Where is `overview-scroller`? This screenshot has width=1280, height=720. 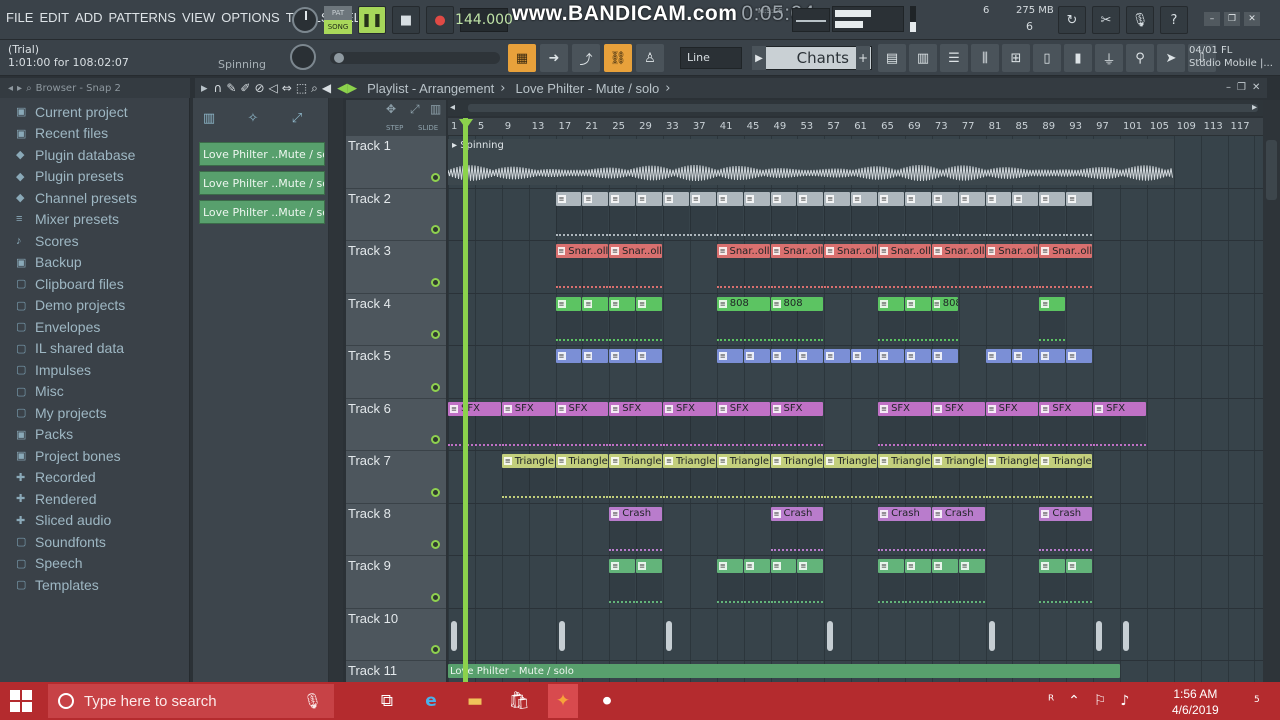 overview-scroller is located at coordinates (863, 108).